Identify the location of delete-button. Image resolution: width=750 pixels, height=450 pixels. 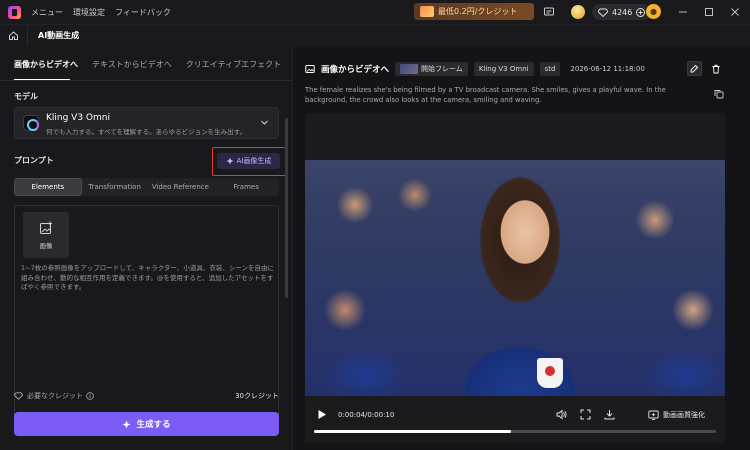
(715, 68).